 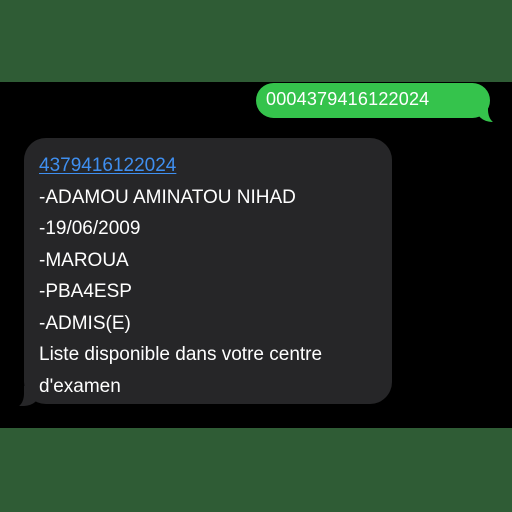 I want to click on message-number-link: 4379416122024, so click(x=107, y=165).